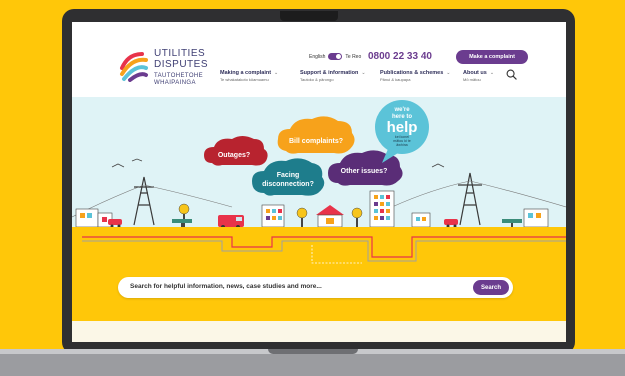 Image resolution: width=625 pixels, height=376 pixels. I want to click on street-sign-right, so click(512, 223).